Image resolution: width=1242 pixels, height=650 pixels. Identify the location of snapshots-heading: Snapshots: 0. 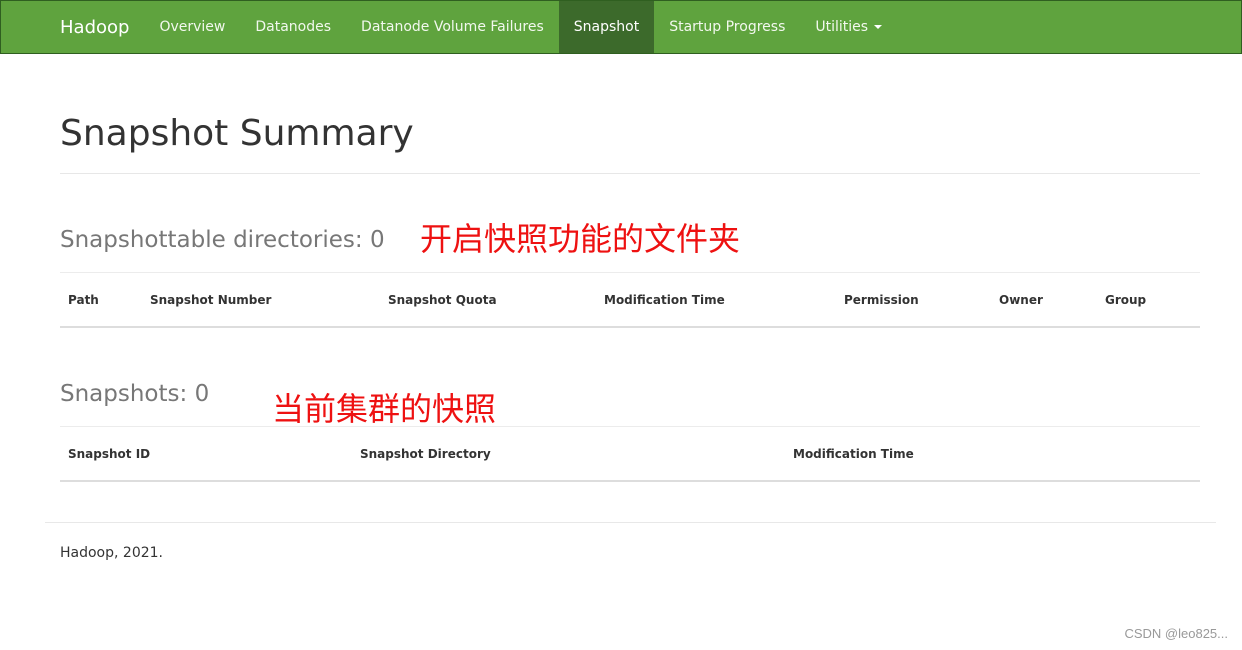
(135, 394).